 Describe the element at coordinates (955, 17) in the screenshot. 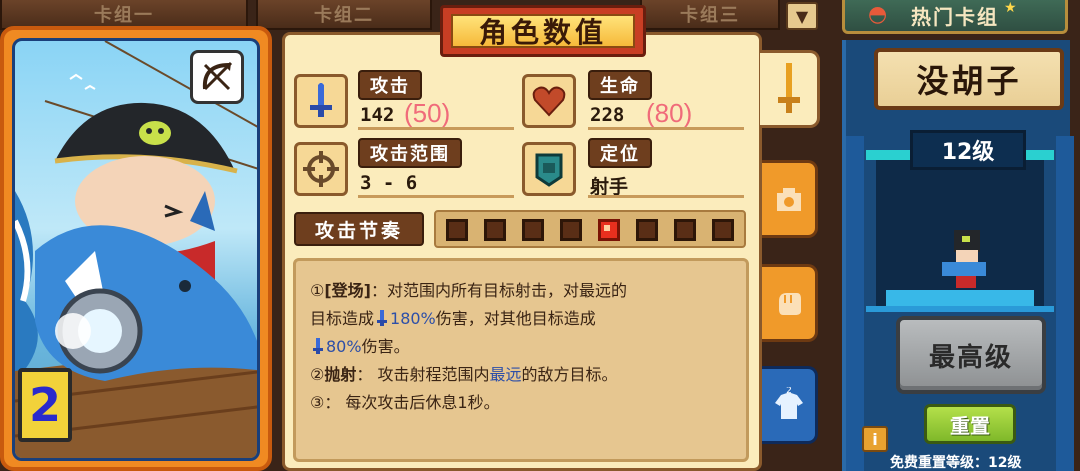

I see `tab-hot-decks-label: 热门卡组` at that location.